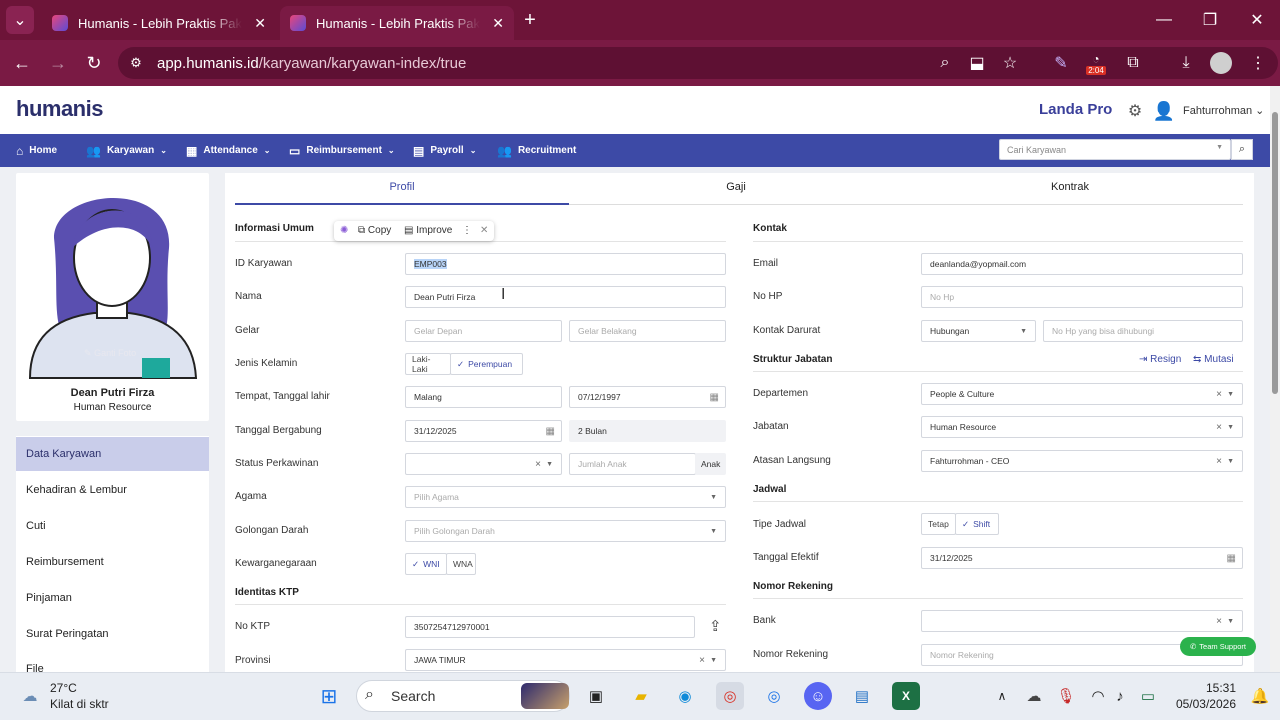  What do you see at coordinates (58, 63) in the screenshot?
I see `forward-icon: →` at bounding box center [58, 63].